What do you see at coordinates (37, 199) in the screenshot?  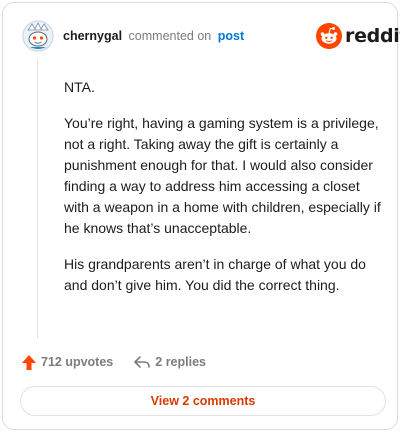 I see `thread-line` at bounding box center [37, 199].